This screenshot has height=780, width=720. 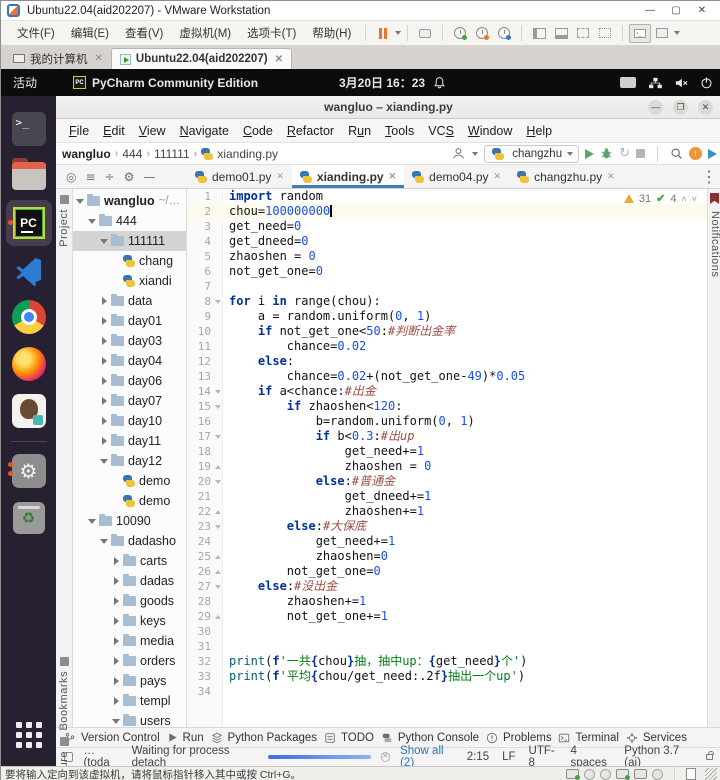 I want to click on code-line: 19 zhaoshen = 0, so click(x=447, y=466).